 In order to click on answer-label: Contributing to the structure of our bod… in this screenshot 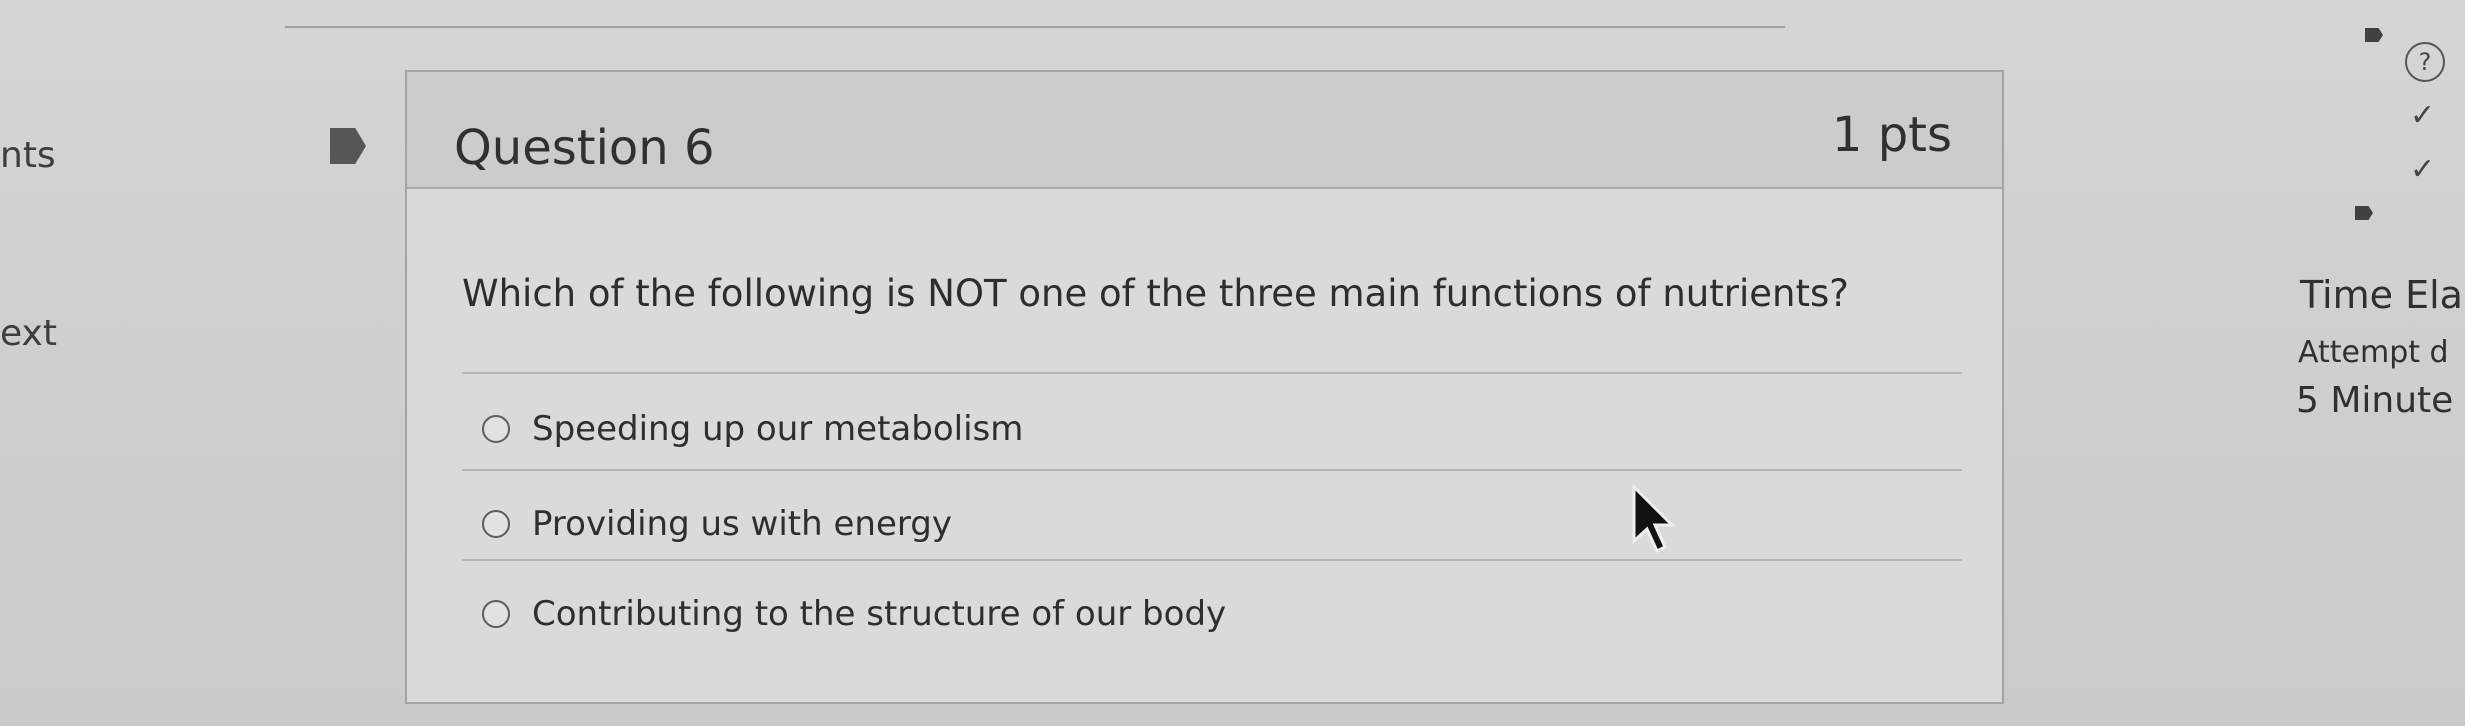, I will do `click(879, 614)`.